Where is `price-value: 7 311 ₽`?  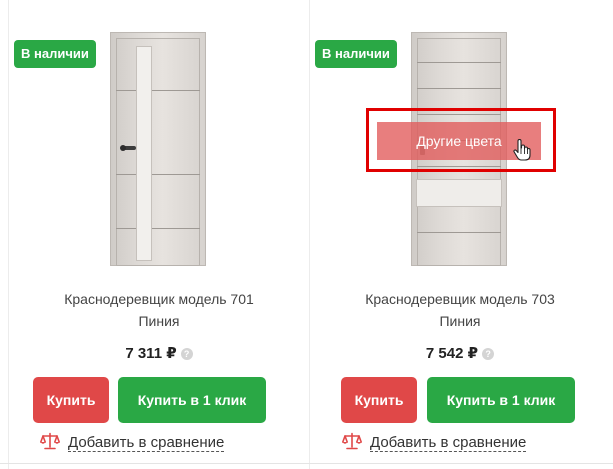
price-value: 7 311 ₽ is located at coordinates (151, 353).